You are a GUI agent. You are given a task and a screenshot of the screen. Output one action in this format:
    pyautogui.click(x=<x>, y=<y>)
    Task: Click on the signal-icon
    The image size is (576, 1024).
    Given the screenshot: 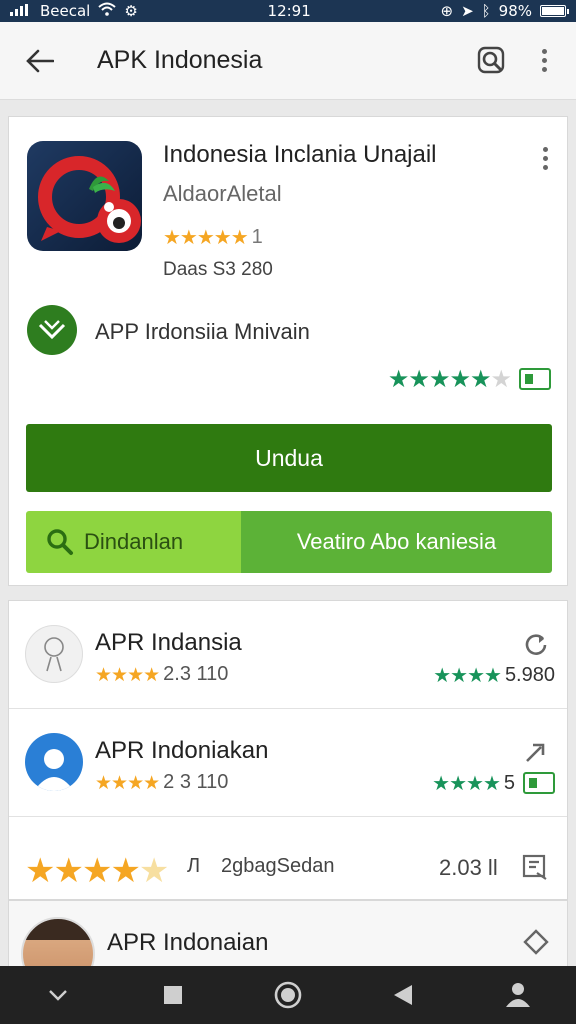 What is the action you would take?
    pyautogui.click(x=21, y=11)
    